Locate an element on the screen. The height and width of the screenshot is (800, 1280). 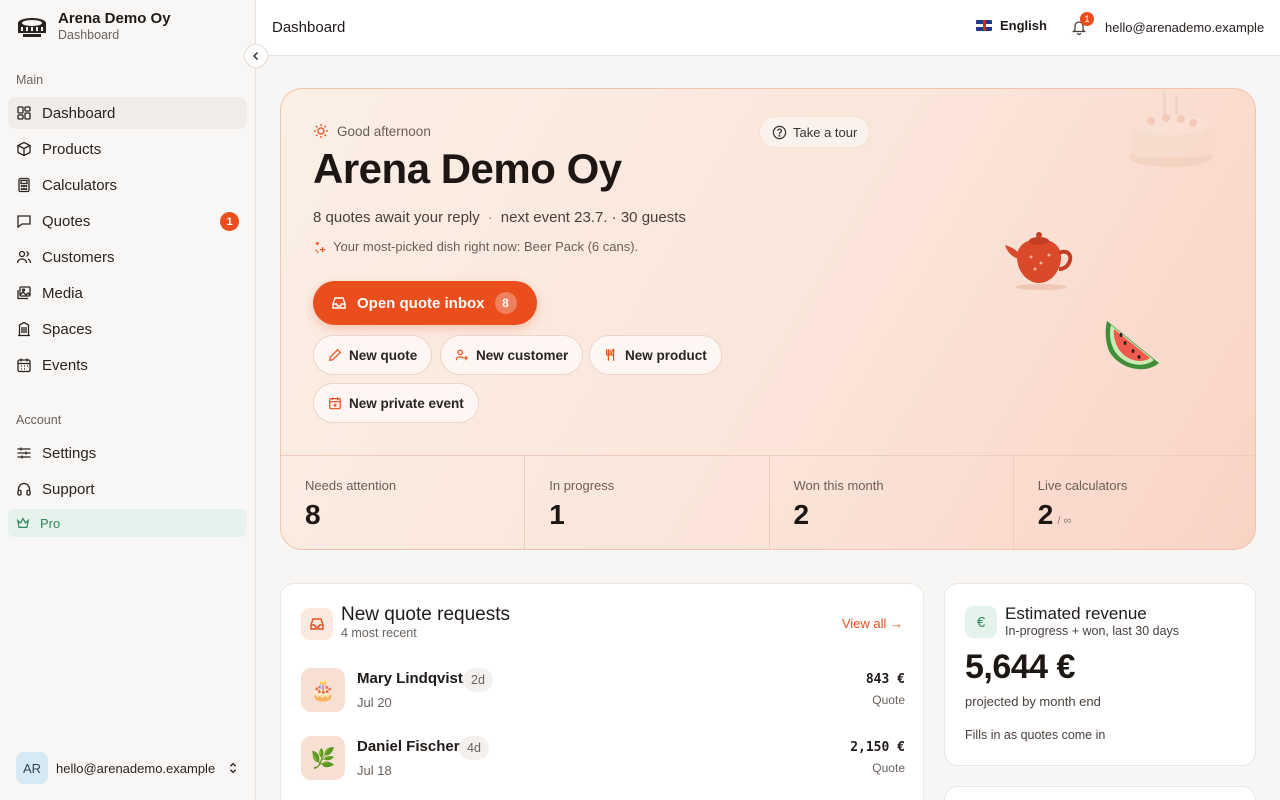
brand-subtitle: Dashboard is located at coordinates (89, 35).